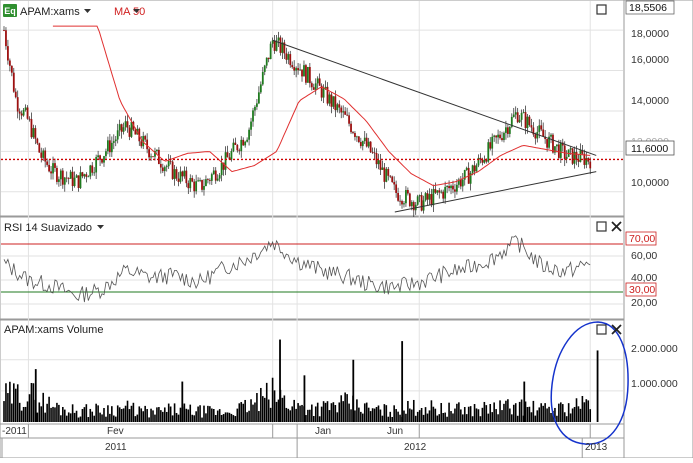 The width and height of the screenshot is (693, 463). What do you see at coordinates (280, 380) in the screenshot?
I see `volume-spike` at bounding box center [280, 380].